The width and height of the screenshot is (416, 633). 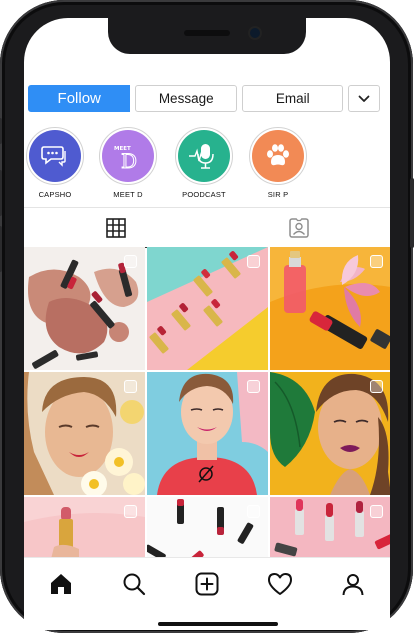 What do you see at coordinates (207, 33) in the screenshot?
I see `speaker-grille` at bounding box center [207, 33].